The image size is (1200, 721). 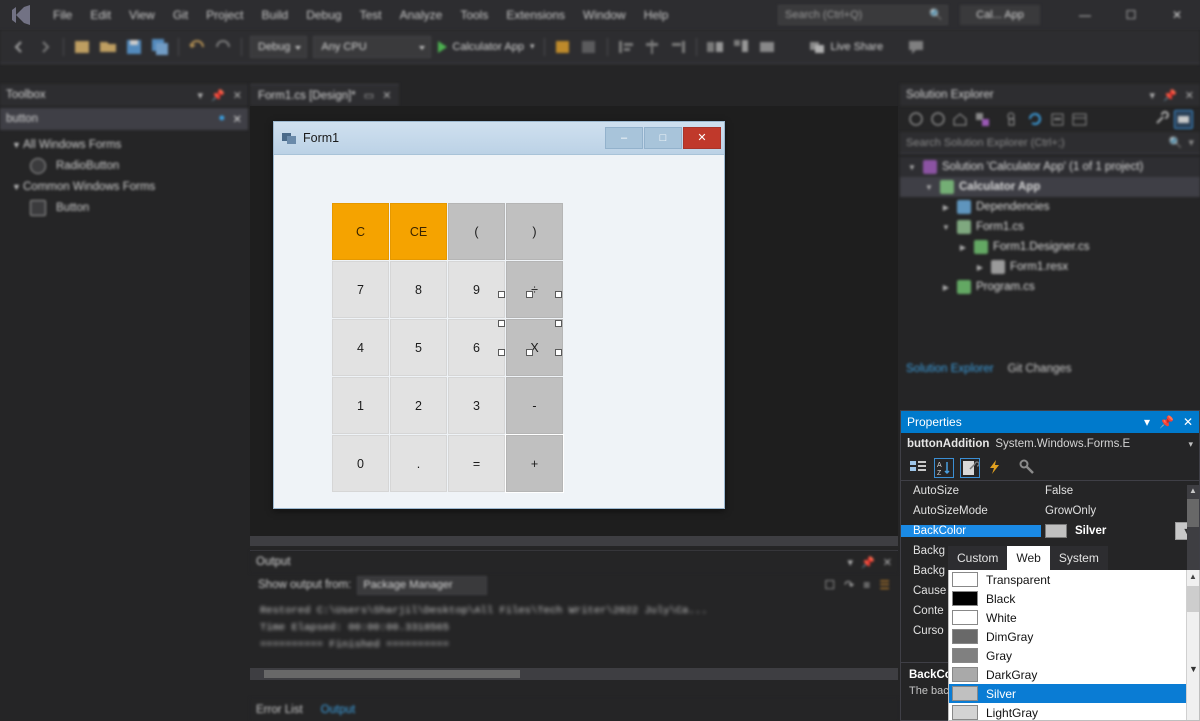 I want to click on calc-button-c: C, so click(x=360, y=231).